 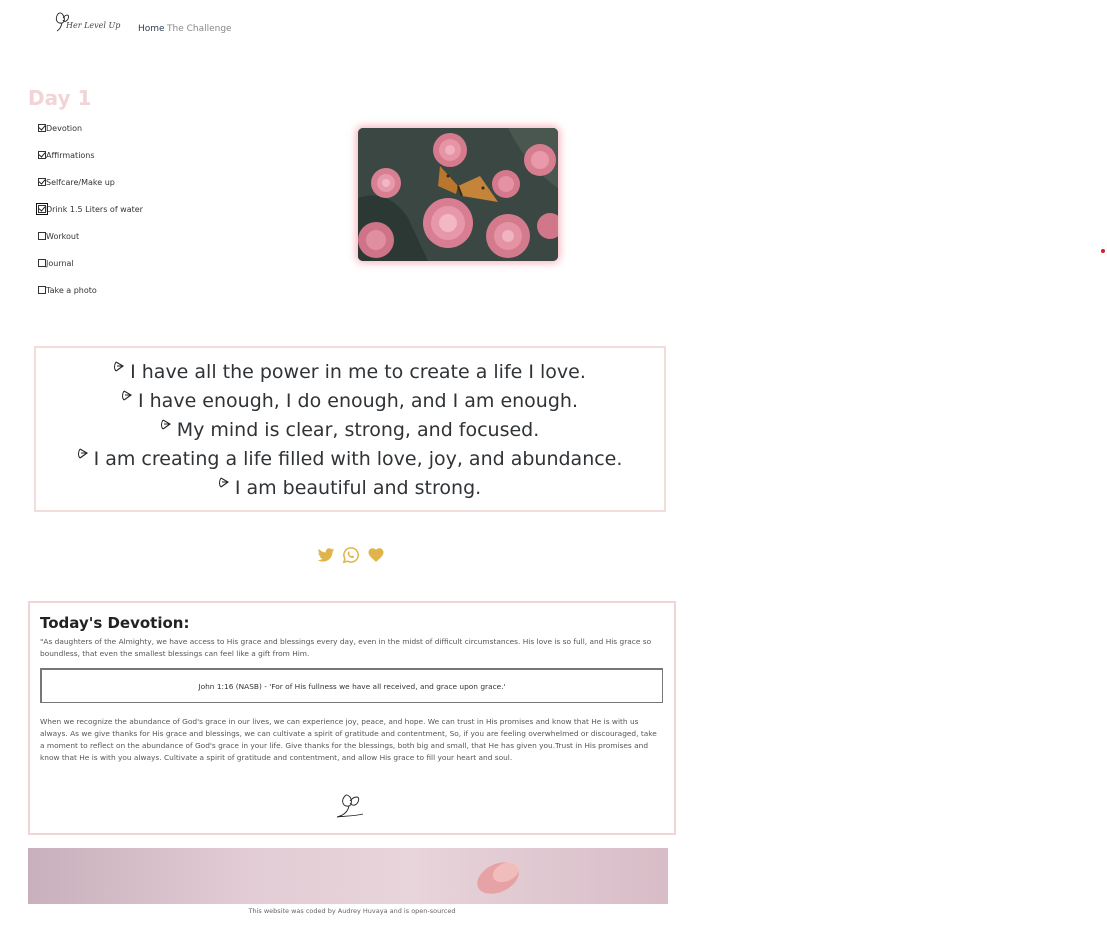 I want to click on task-label: Affirmations, so click(x=70, y=155).